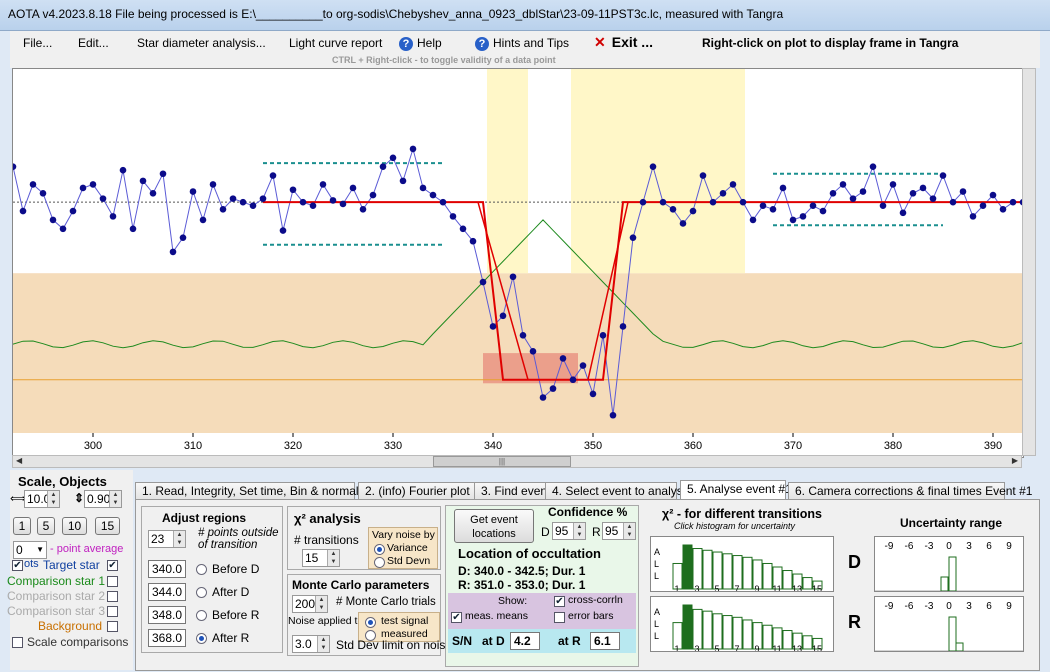  I want to click on after-r-radio, so click(201, 638).